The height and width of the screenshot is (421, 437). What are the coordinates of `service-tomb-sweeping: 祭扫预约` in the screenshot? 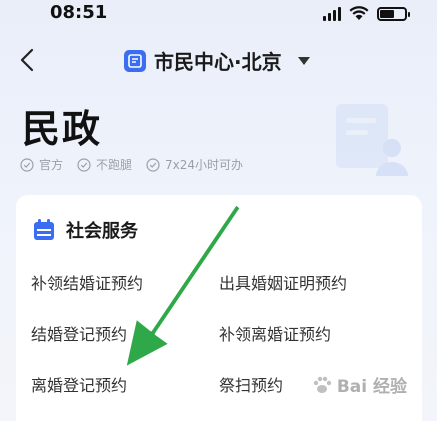 It's located at (251, 384).